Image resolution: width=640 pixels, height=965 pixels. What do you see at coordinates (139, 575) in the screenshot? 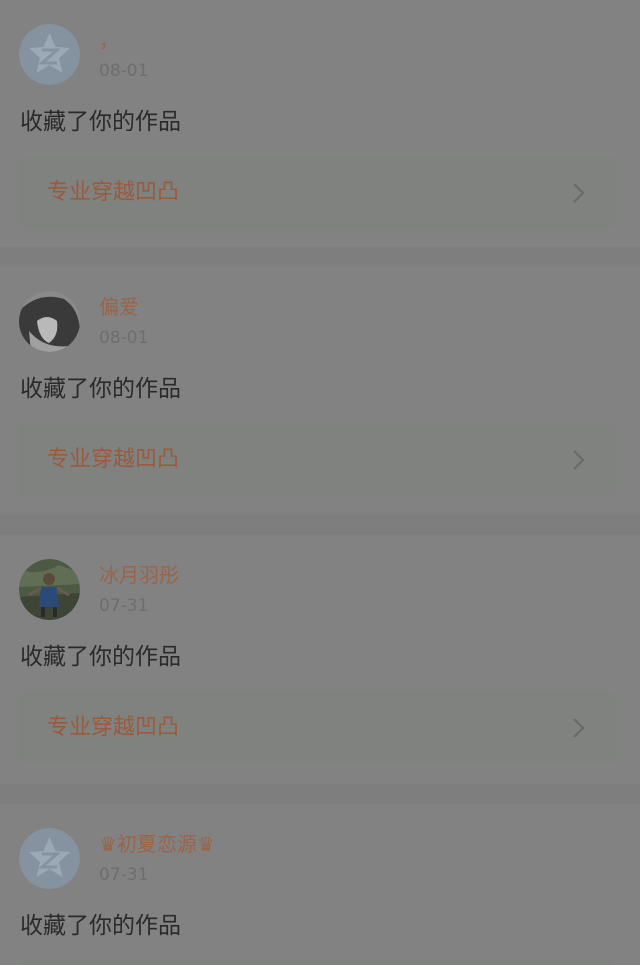
I see `user-name: 冰月羽彤` at bounding box center [139, 575].